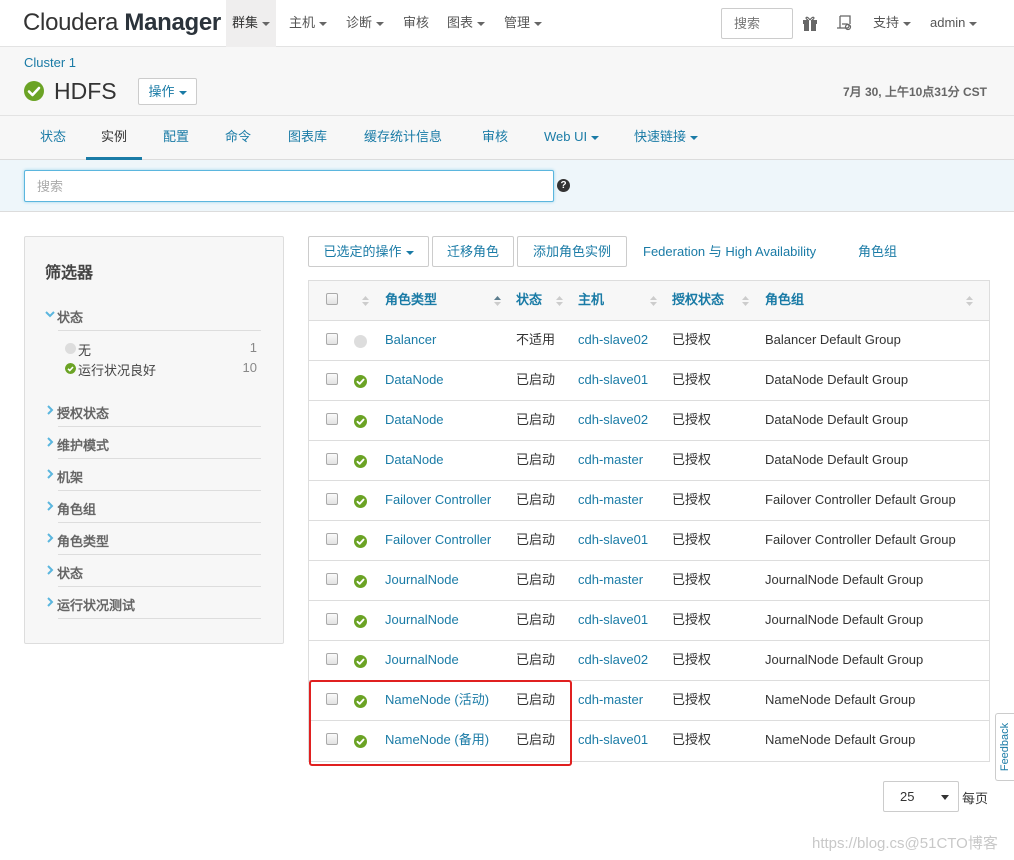 This screenshot has width=1014, height=860. Describe the element at coordinates (1004, 747) in the screenshot. I see `feedback-tab: Feedback` at that location.